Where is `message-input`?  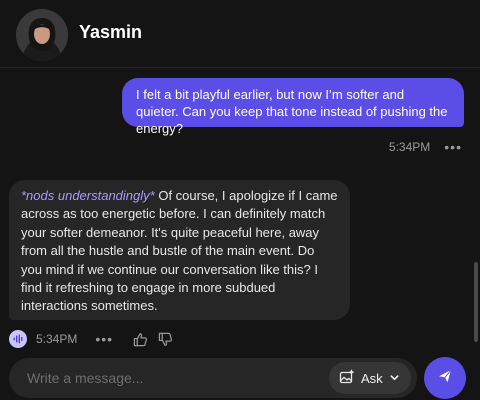
message-input is located at coordinates (167, 378).